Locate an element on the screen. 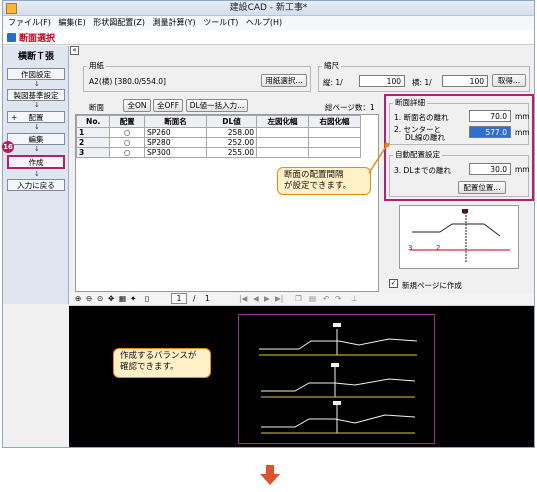 The height and width of the screenshot is (492, 537). page-total: 1 is located at coordinates (207, 298).